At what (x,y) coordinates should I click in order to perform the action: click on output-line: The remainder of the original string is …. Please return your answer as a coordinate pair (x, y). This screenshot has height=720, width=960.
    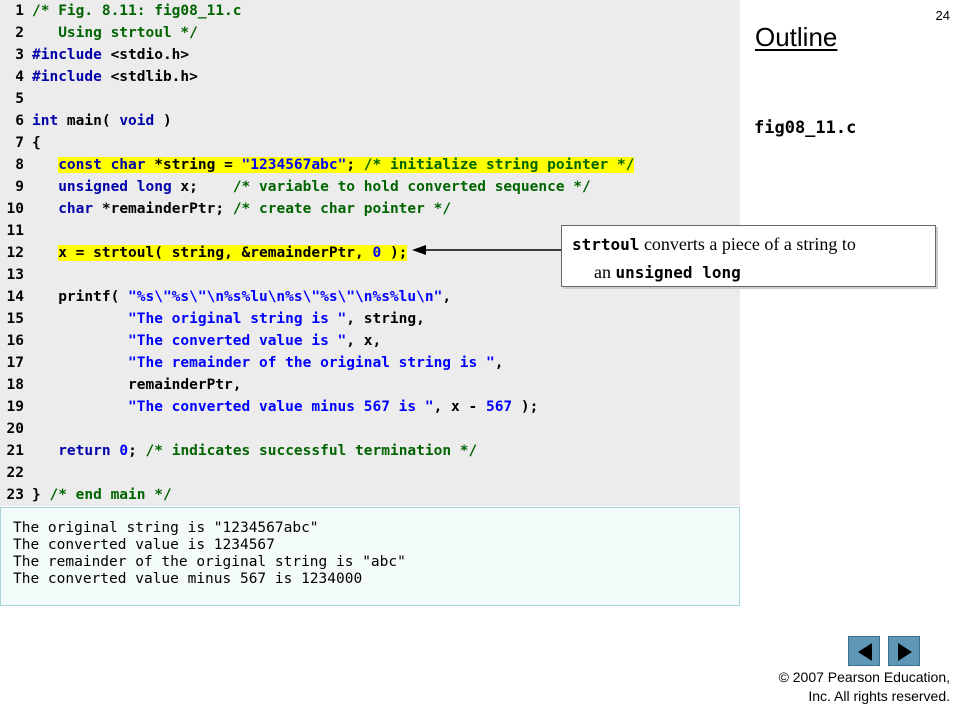
    Looking at the image, I should click on (209, 562).